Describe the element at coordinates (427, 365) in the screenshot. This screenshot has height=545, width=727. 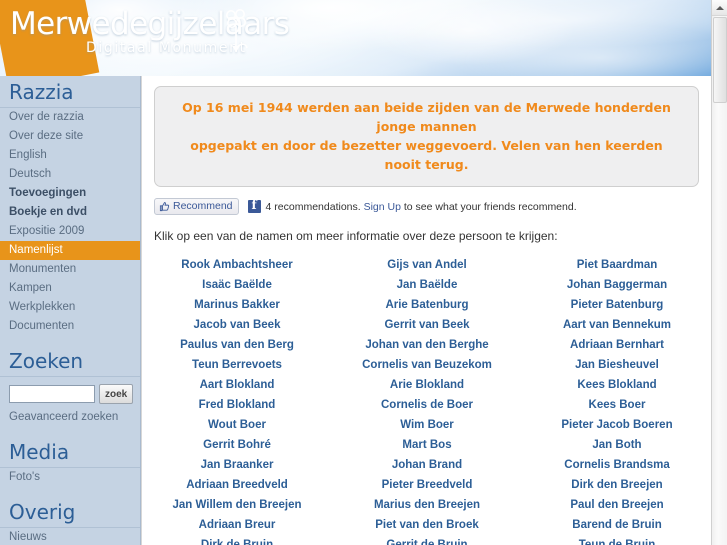
I see `name-link: Cornelis van Beuzekom` at that location.